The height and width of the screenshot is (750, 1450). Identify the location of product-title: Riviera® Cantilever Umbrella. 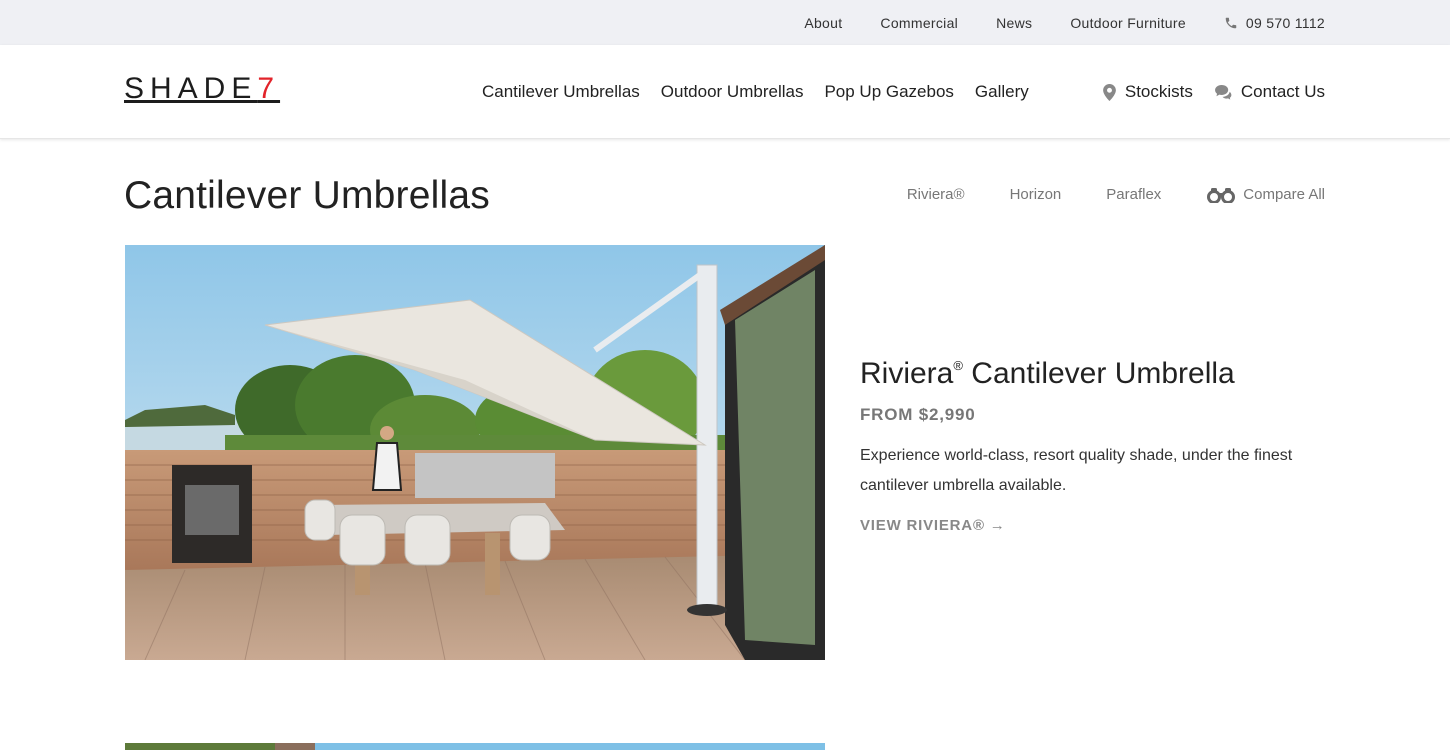
(1095, 374).